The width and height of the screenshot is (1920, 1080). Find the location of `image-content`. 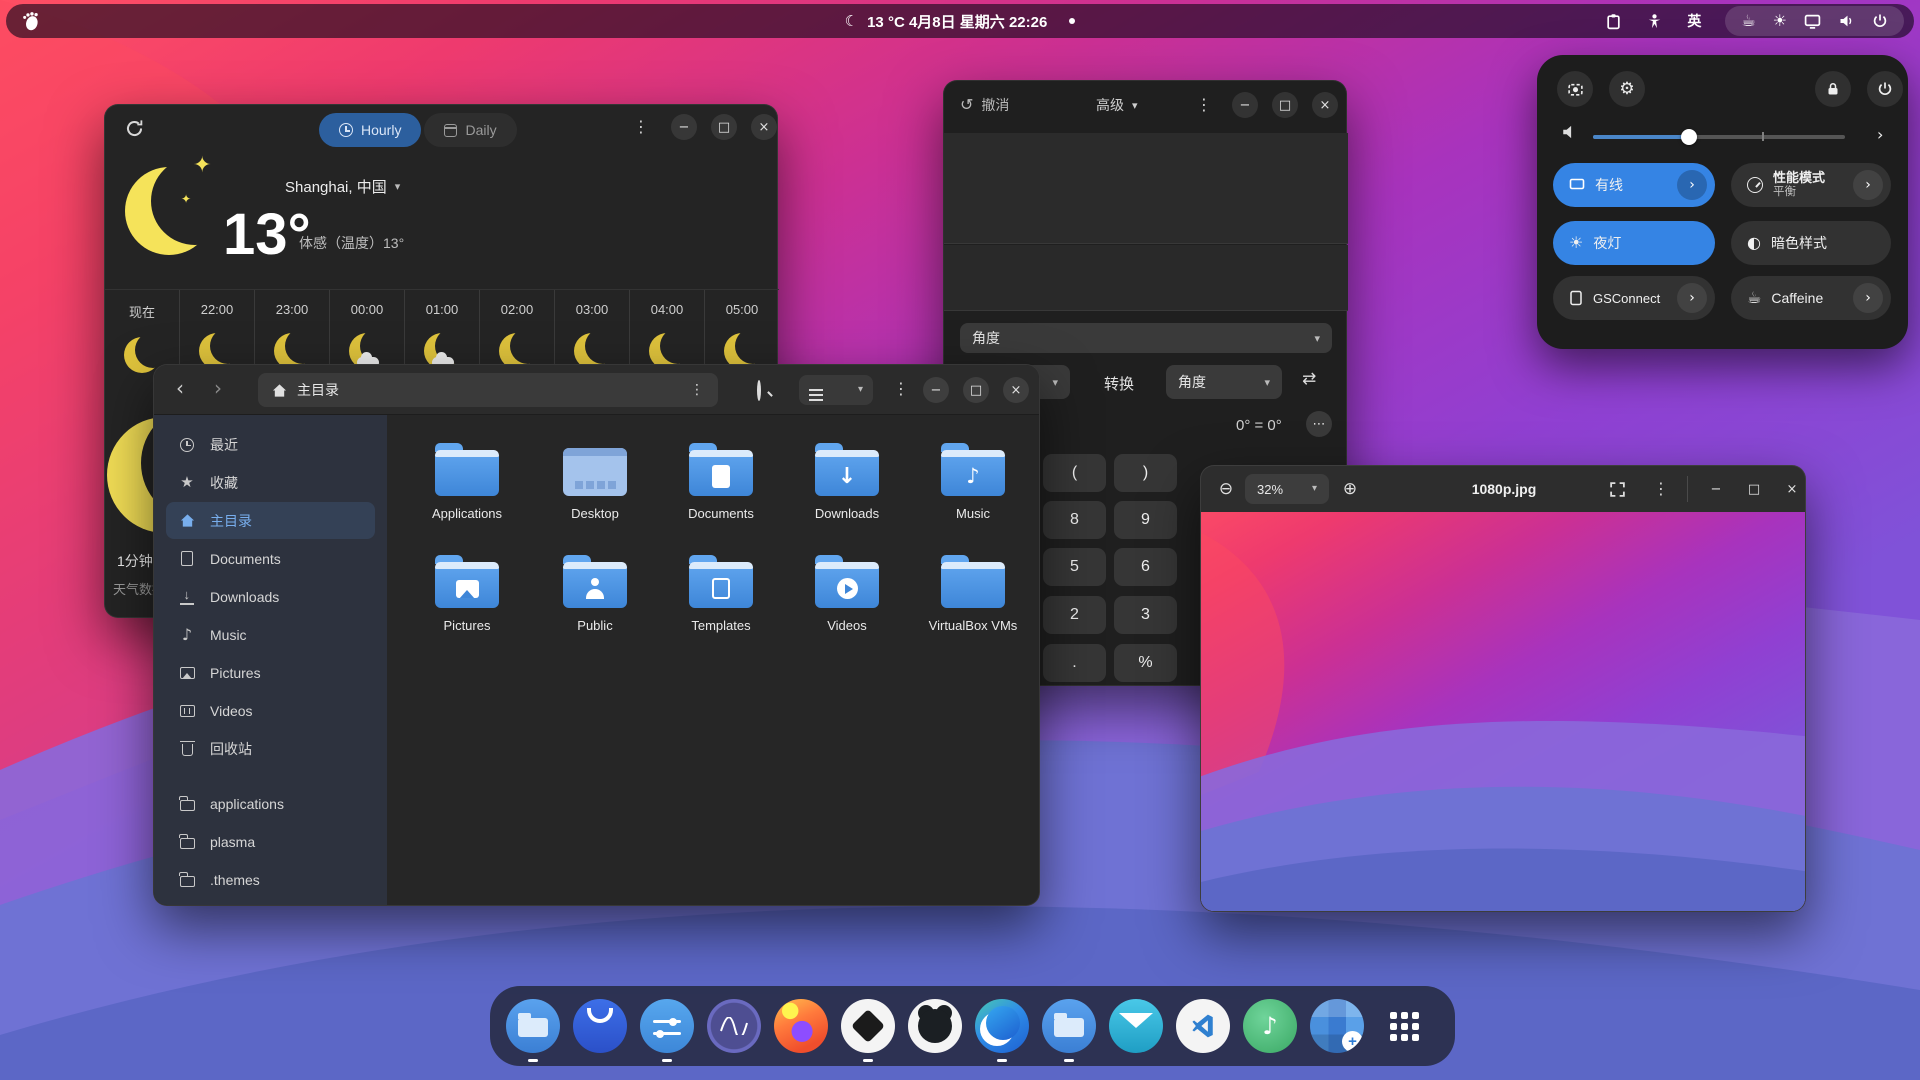

image-content is located at coordinates (1503, 712).